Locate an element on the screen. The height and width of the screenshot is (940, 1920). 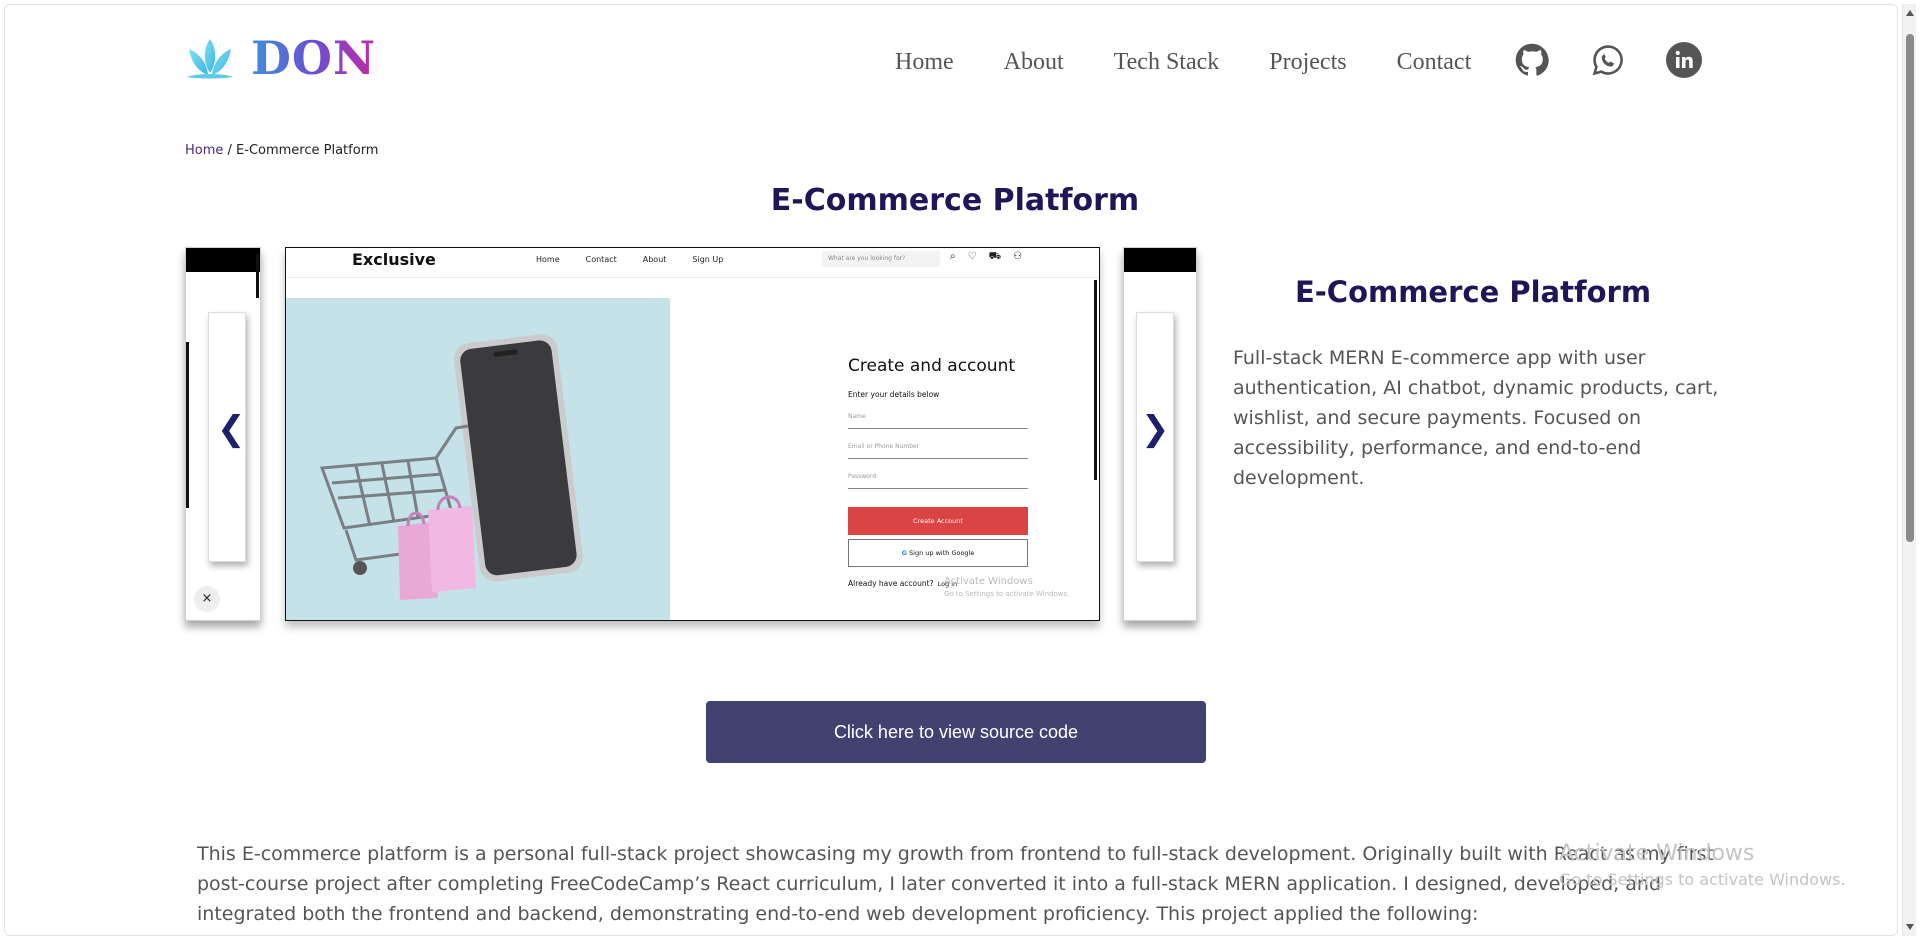
page-scrollbar is located at coordinates (1909, 470).